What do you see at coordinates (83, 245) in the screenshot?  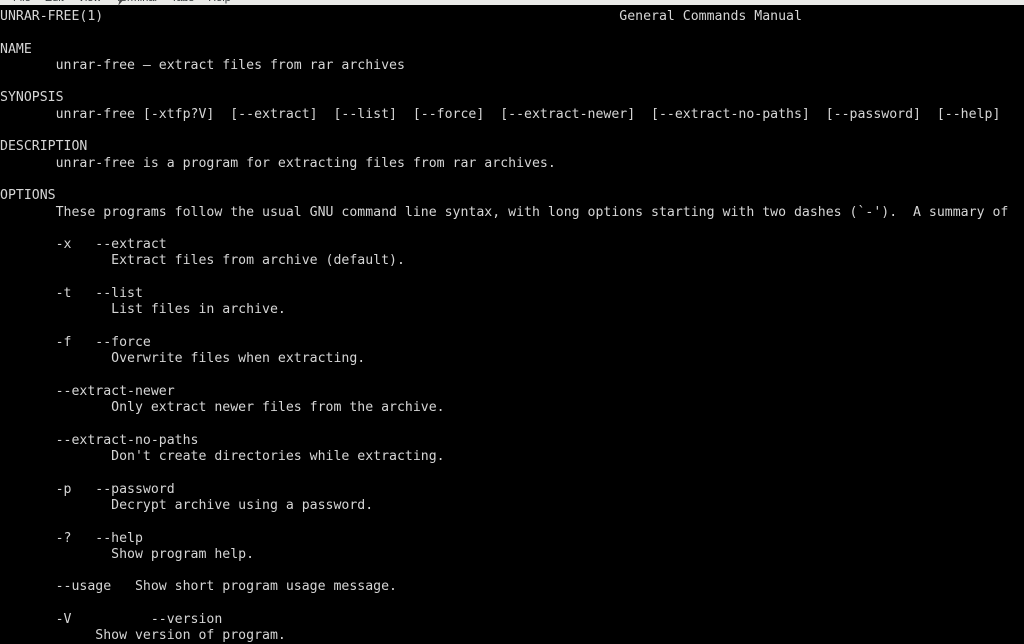 I see `terminal-line: -x --extract` at bounding box center [83, 245].